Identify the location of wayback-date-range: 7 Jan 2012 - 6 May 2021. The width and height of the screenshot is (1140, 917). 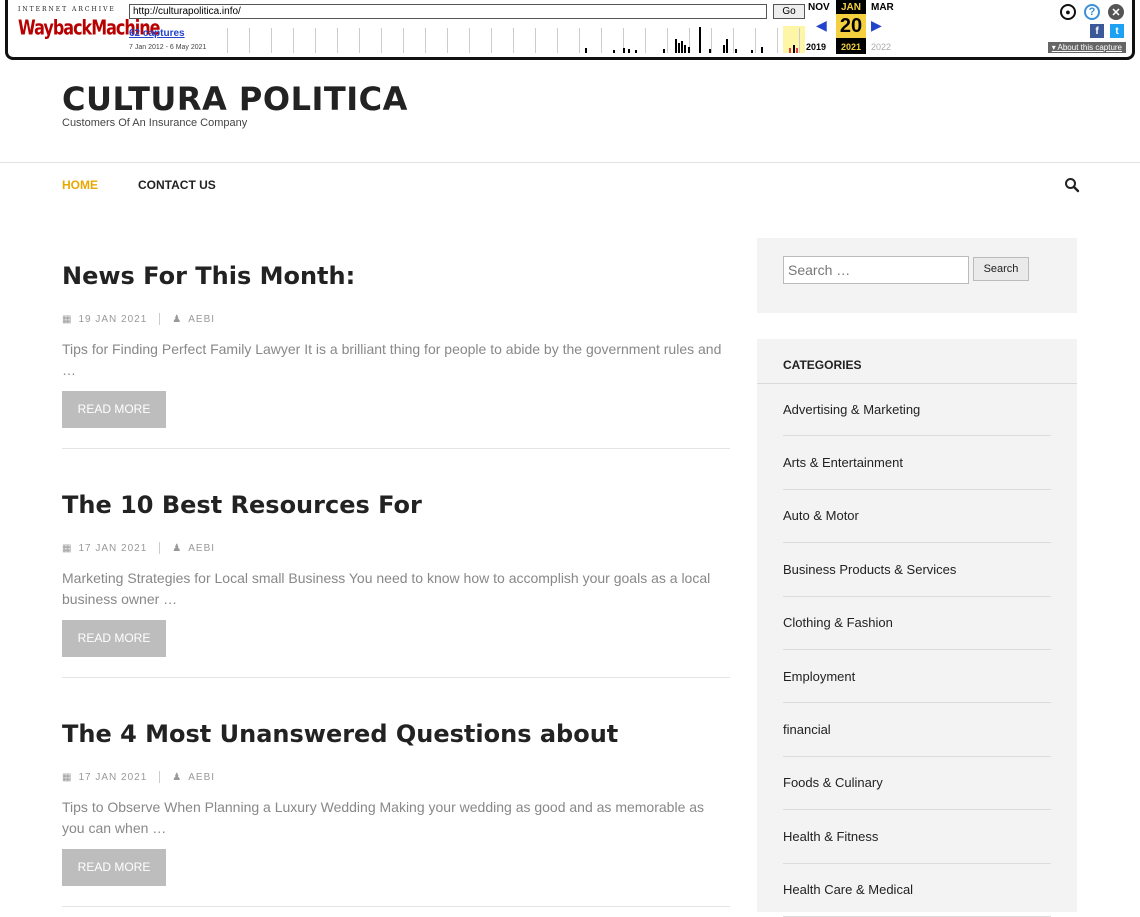
(168, 47).